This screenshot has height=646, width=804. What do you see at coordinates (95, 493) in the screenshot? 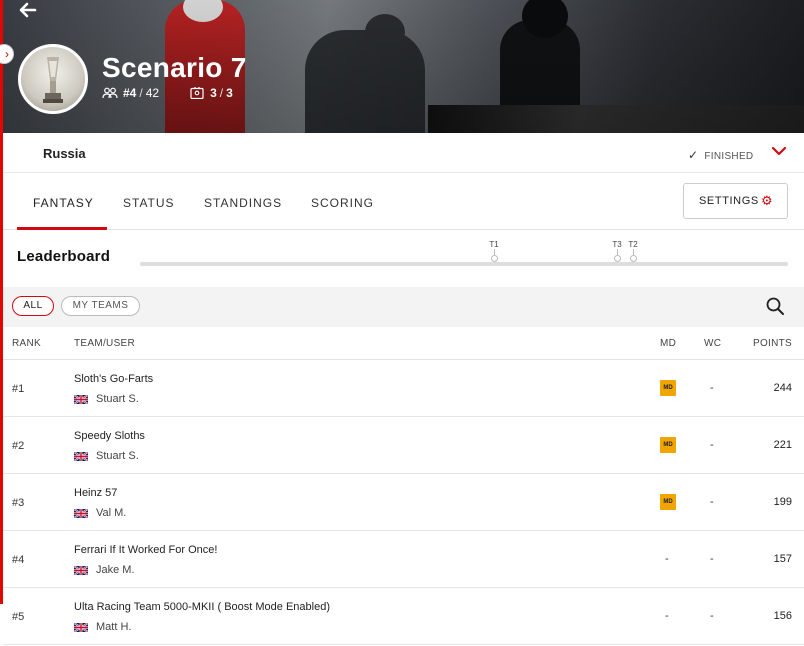
I see `row-team-name: Heinz 57` at bounding box center [95, 493].